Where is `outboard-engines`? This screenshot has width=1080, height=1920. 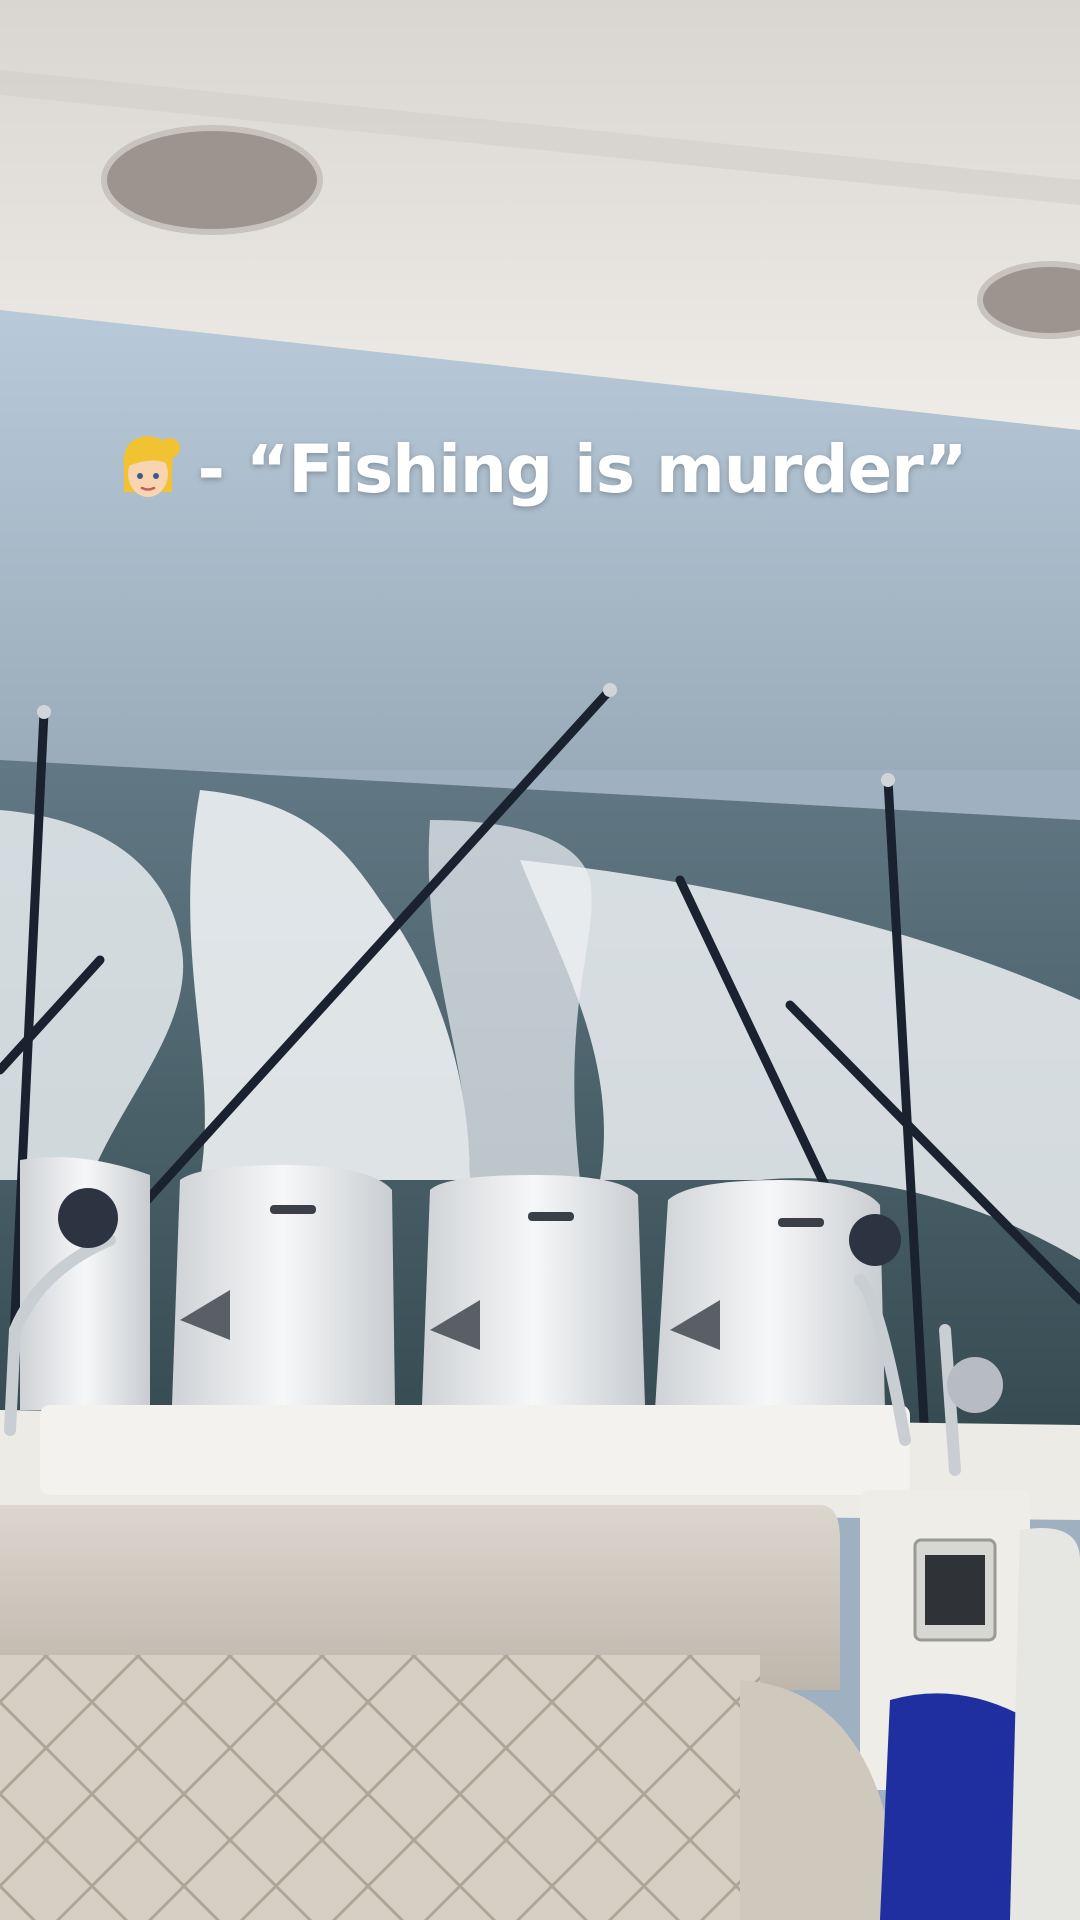
outboard-engines is located at coordinates (452, 1283).